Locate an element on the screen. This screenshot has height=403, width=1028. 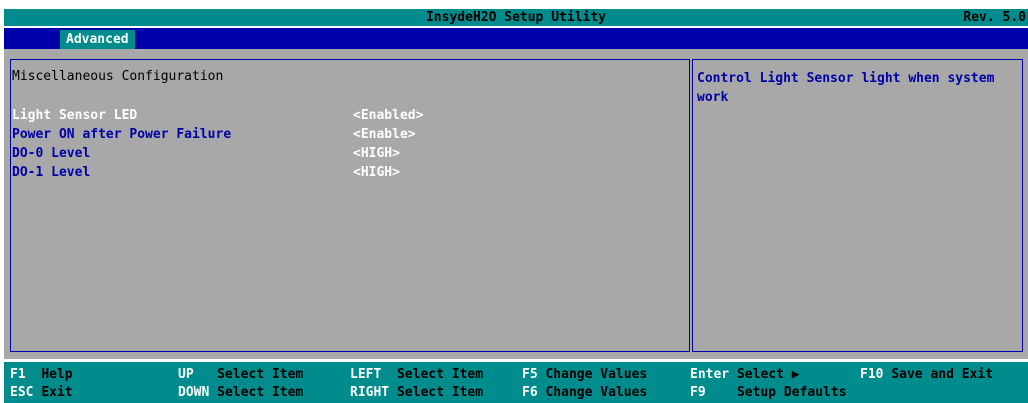
key-desc: Exit is located at coordinates (57, 392).